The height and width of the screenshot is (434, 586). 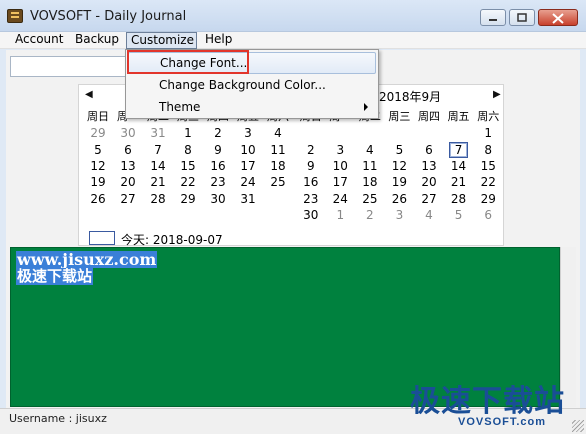 What do you see at coordinates (102, 238) in the screenshot?
I see `today-marker-icon` at bounding box center [102, 238].